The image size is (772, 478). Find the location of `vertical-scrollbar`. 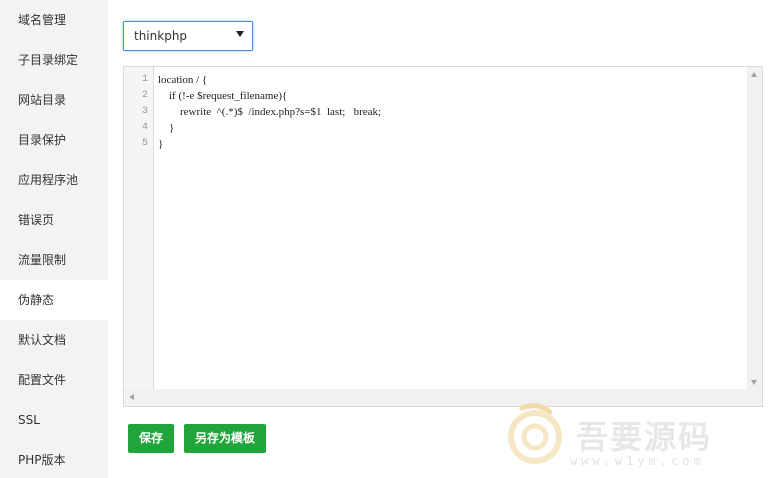

vertical-scrollbar is located at coordinates (754, 228).